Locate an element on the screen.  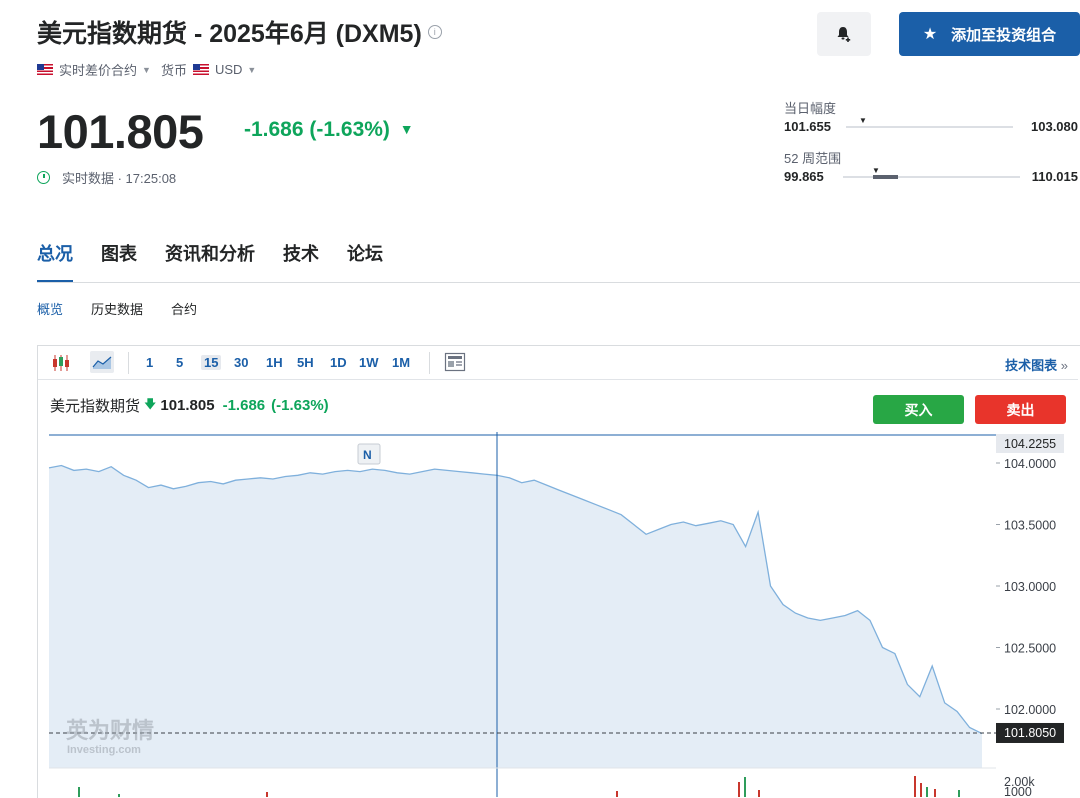
y-tick-label: 103.5000 is located at coordinates (1030, 526).